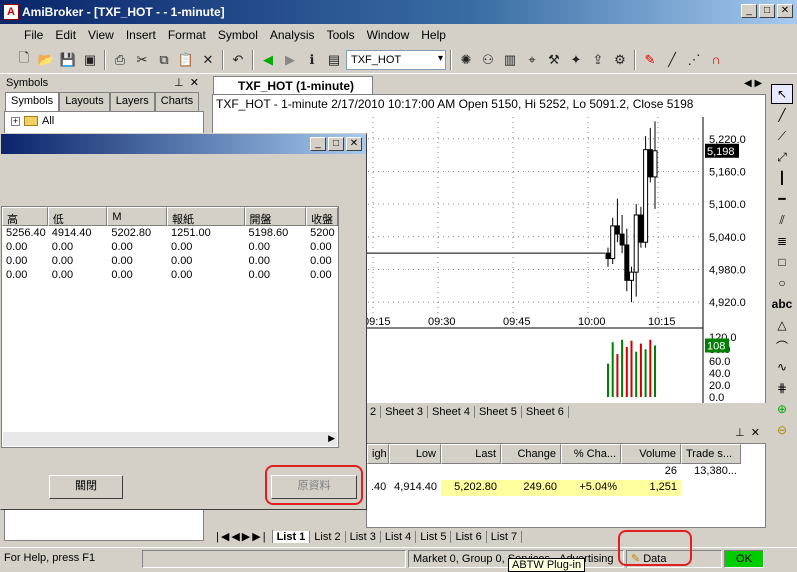 This screenshot has width=797, height=572. Describe the element at coordinates (433, 35) in the screenshot. I see `menu-help: Help` at that location.